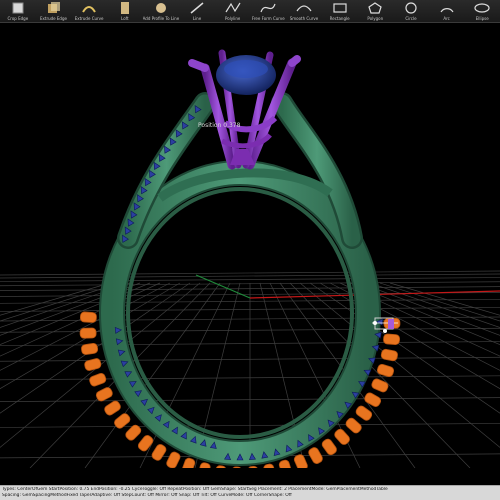  I want to click on tool-label: Arc, so click(446, 18).